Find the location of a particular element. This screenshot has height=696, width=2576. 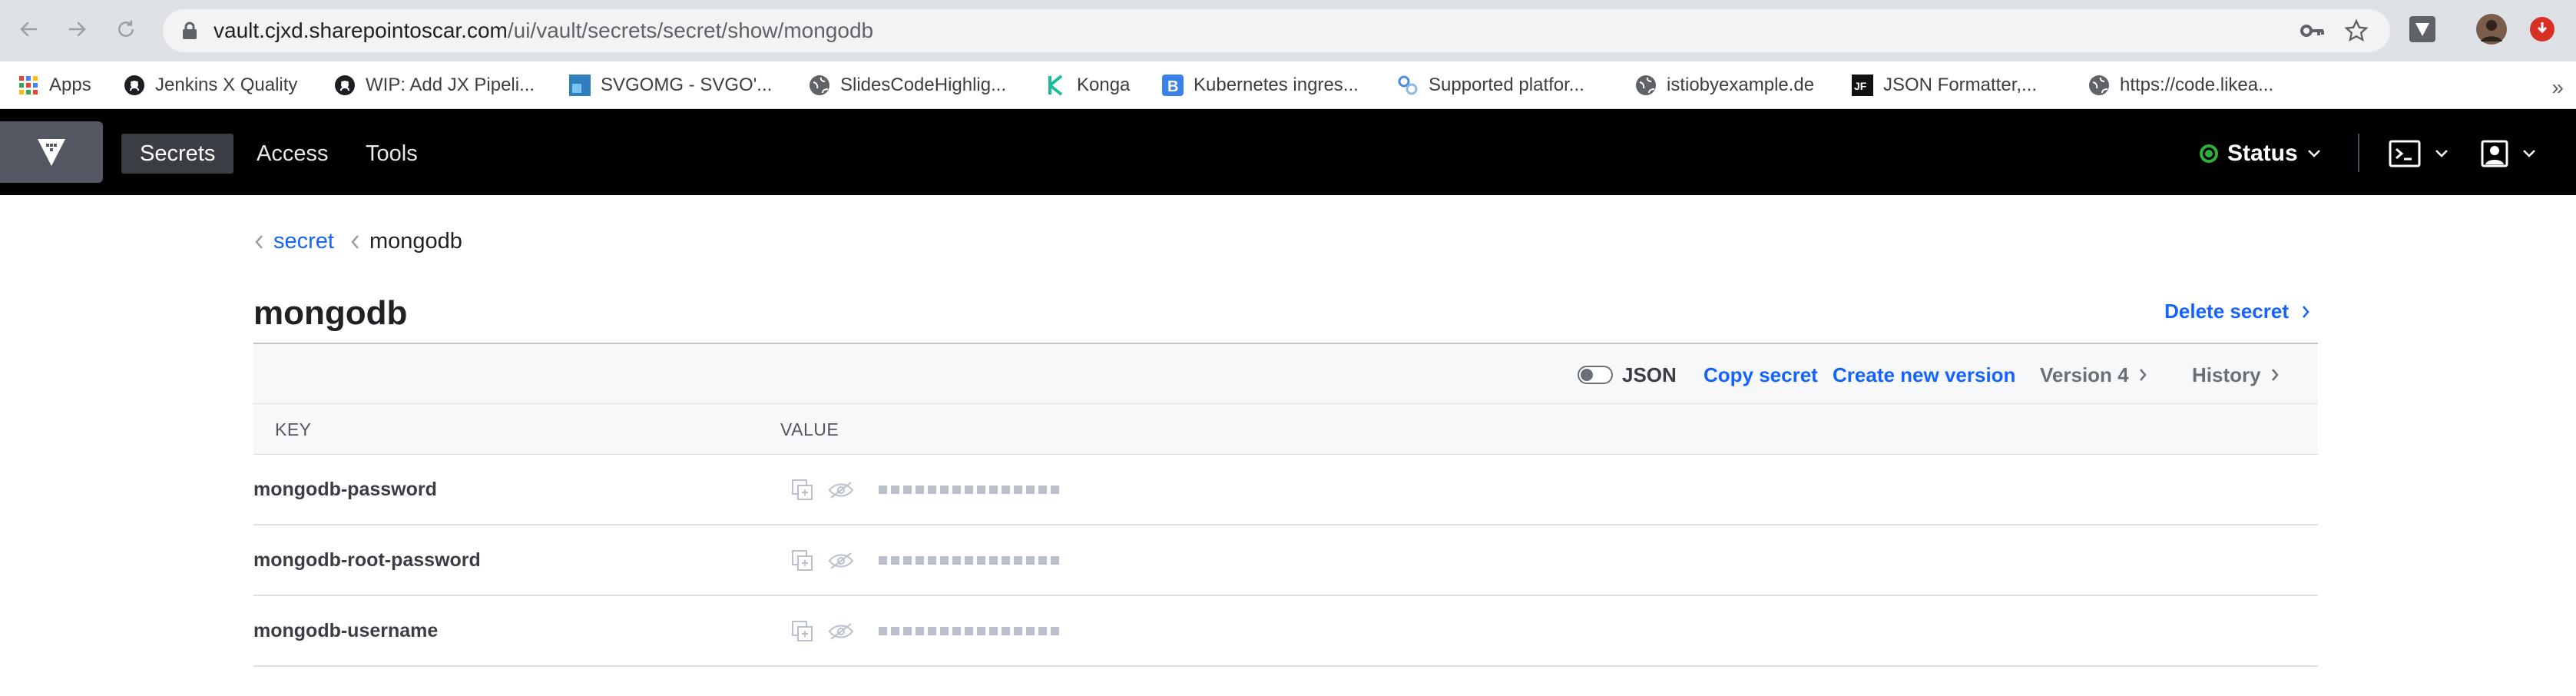

svg-text: B is located at coordinates (1172, 86).